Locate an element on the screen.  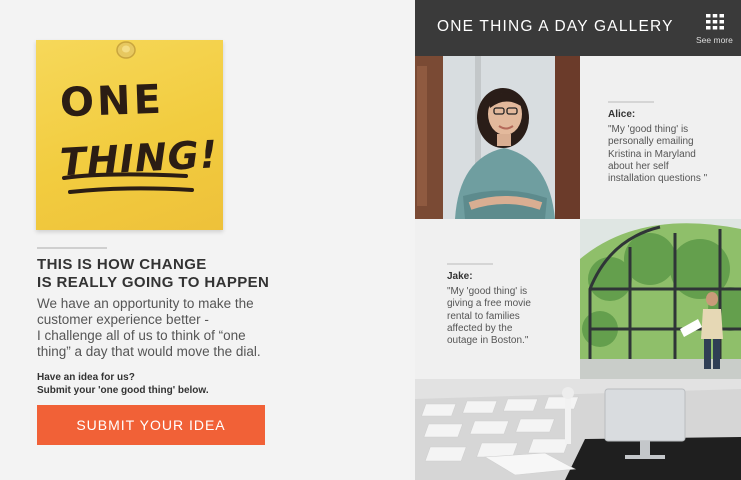
grid-icon is located at coordinates (715, 22).